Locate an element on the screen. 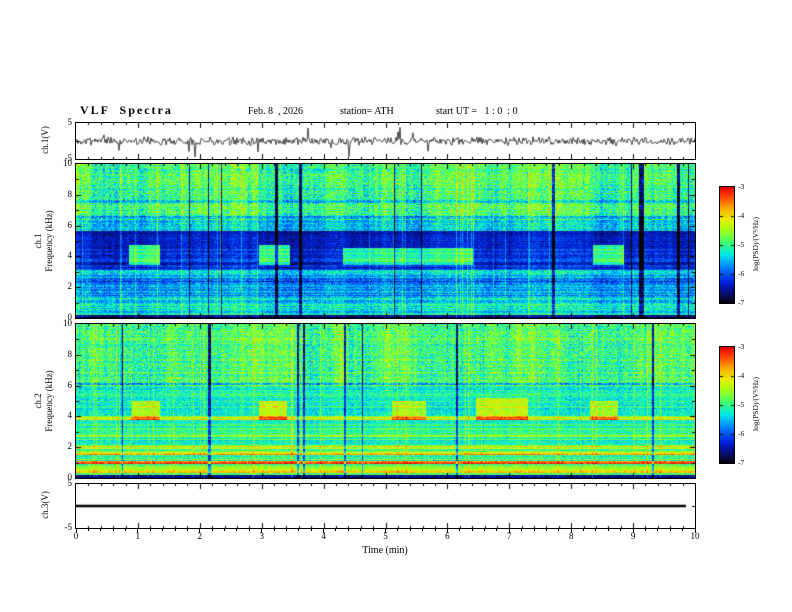 The height and width of the screenshot is (612, 792). ch3-waveform-canvas is located at coordinates (385, 506).